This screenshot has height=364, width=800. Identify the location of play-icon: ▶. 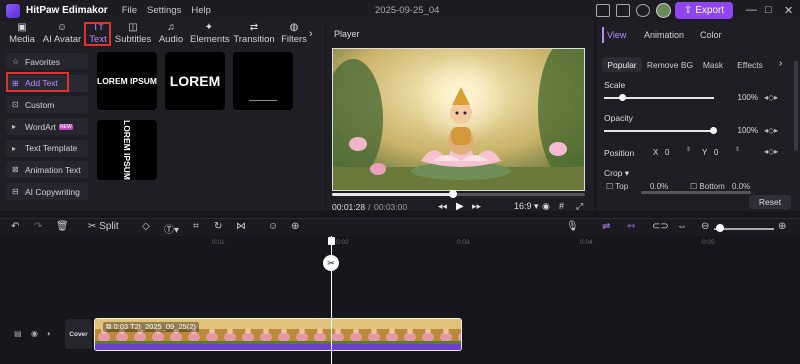
(460, 206).